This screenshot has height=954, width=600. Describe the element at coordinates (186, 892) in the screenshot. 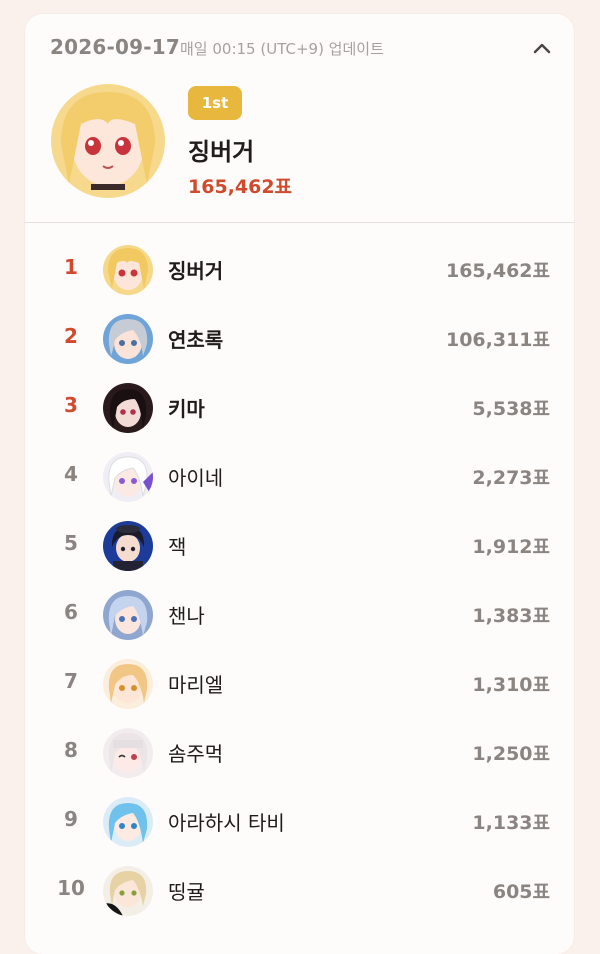

I see `streamer-name: 띵귤` at that location.